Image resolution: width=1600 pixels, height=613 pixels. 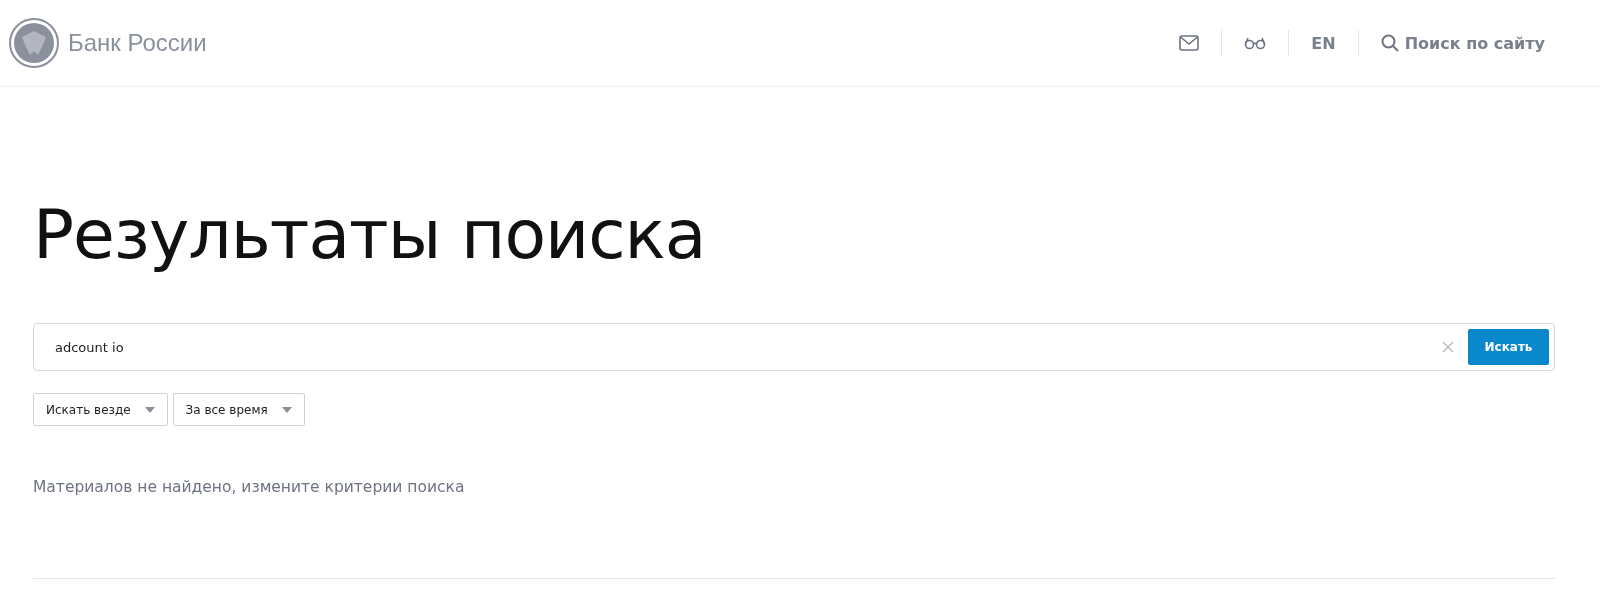 I want to click on glasses-icon, so click(x=1255, y=43).